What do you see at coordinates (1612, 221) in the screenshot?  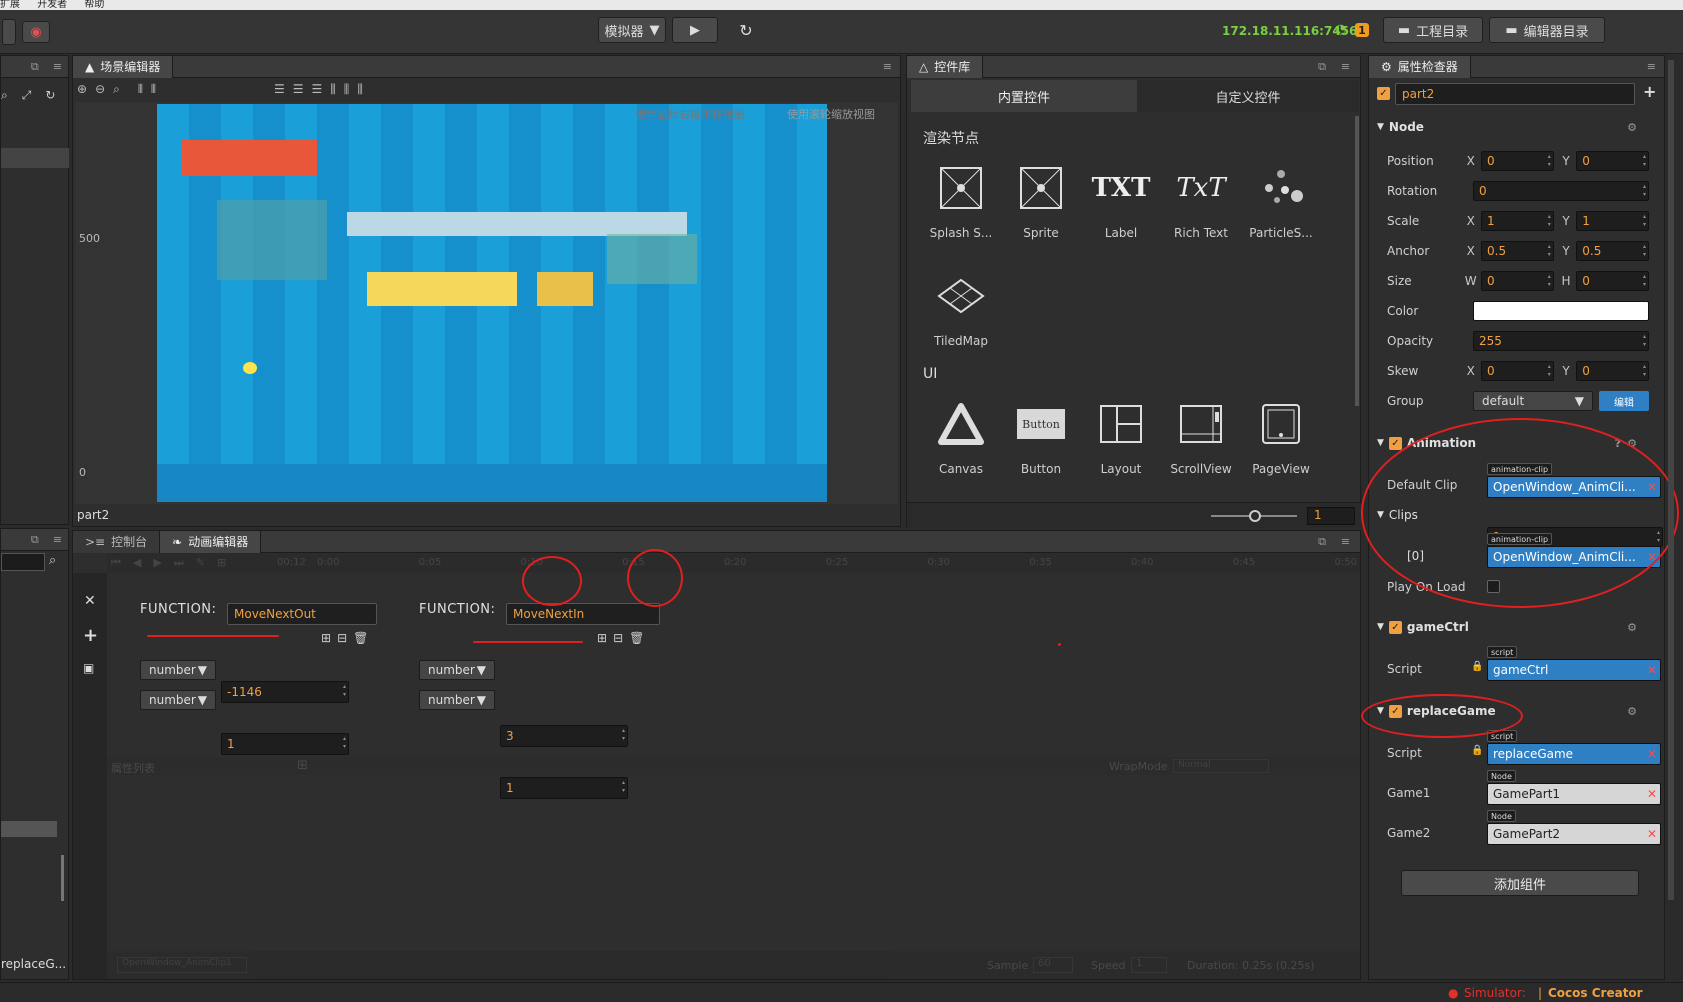 I see `scale-y-input: 1` at bounding box center [1612, 221].